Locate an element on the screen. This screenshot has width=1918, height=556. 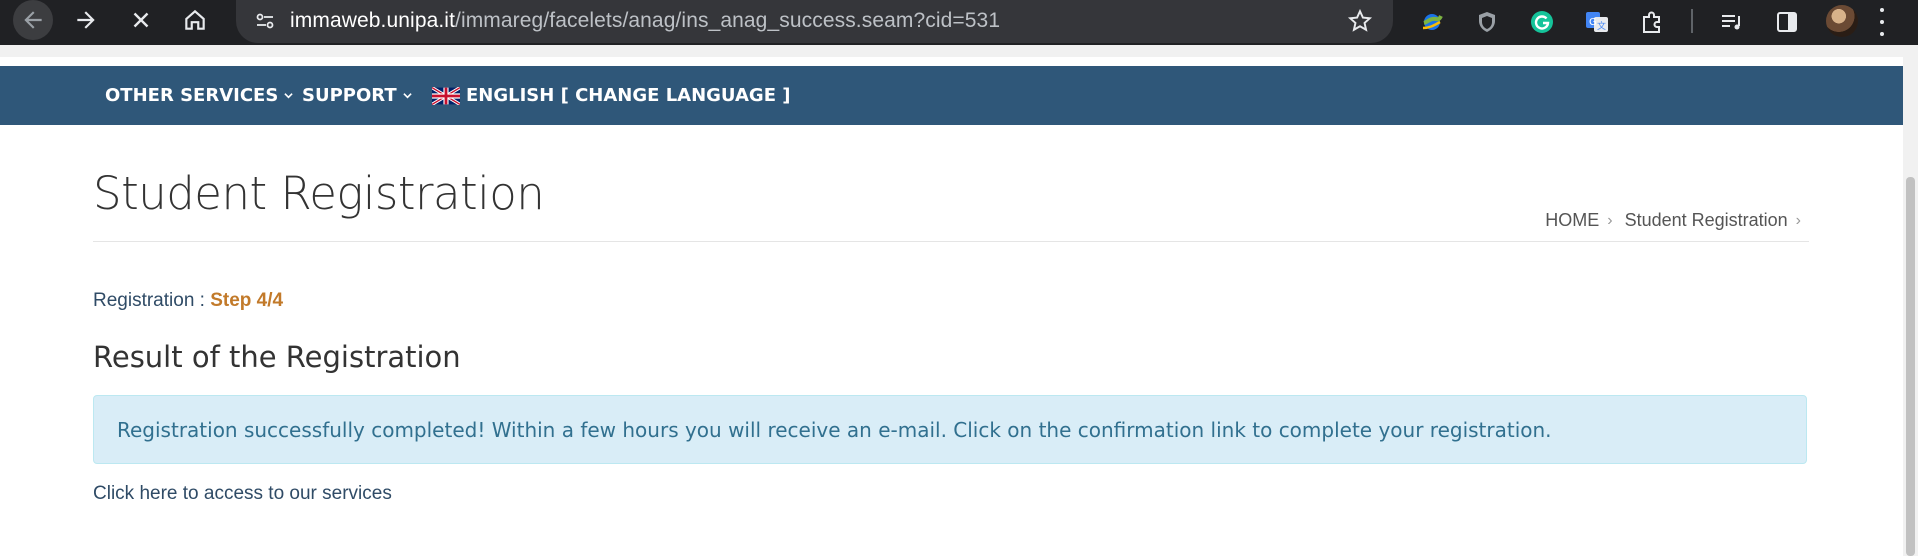
other-services-menu: OTHER SERVICES is located at coordinates (199, 95).